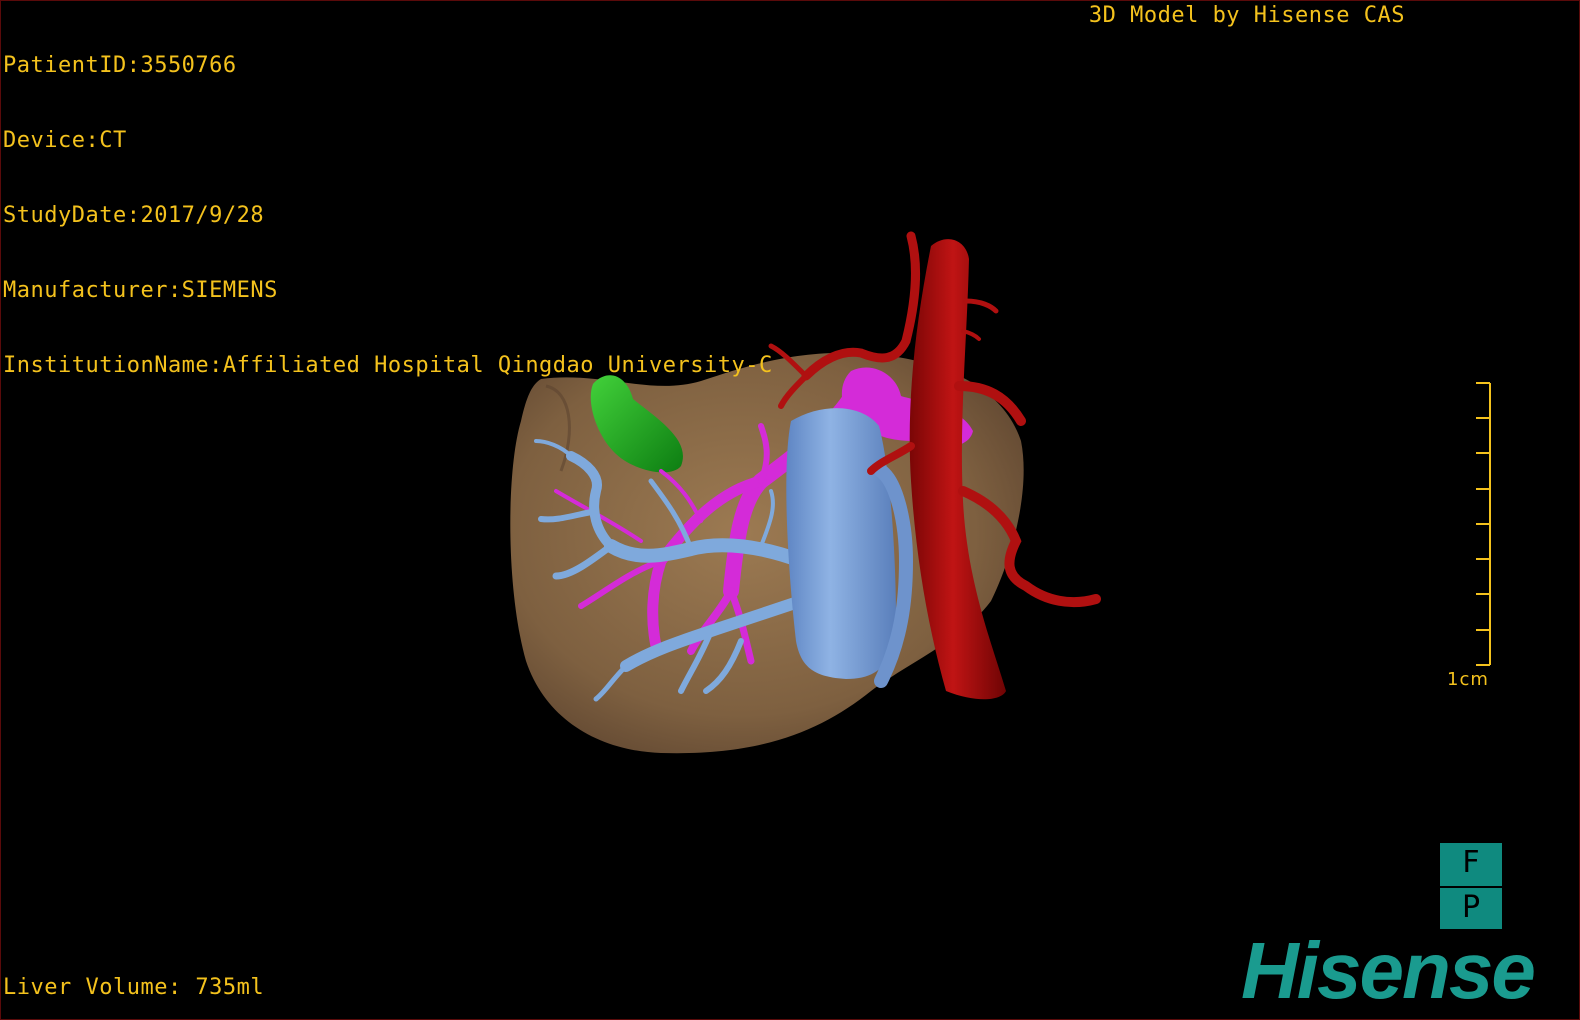  Describe the element at coordinates (841, 543) in the screenshot. I see `inferior-vena-cava-model` at that location.